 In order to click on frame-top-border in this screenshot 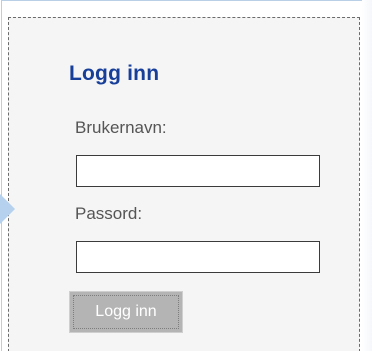, I will do `click(186, 0)`.